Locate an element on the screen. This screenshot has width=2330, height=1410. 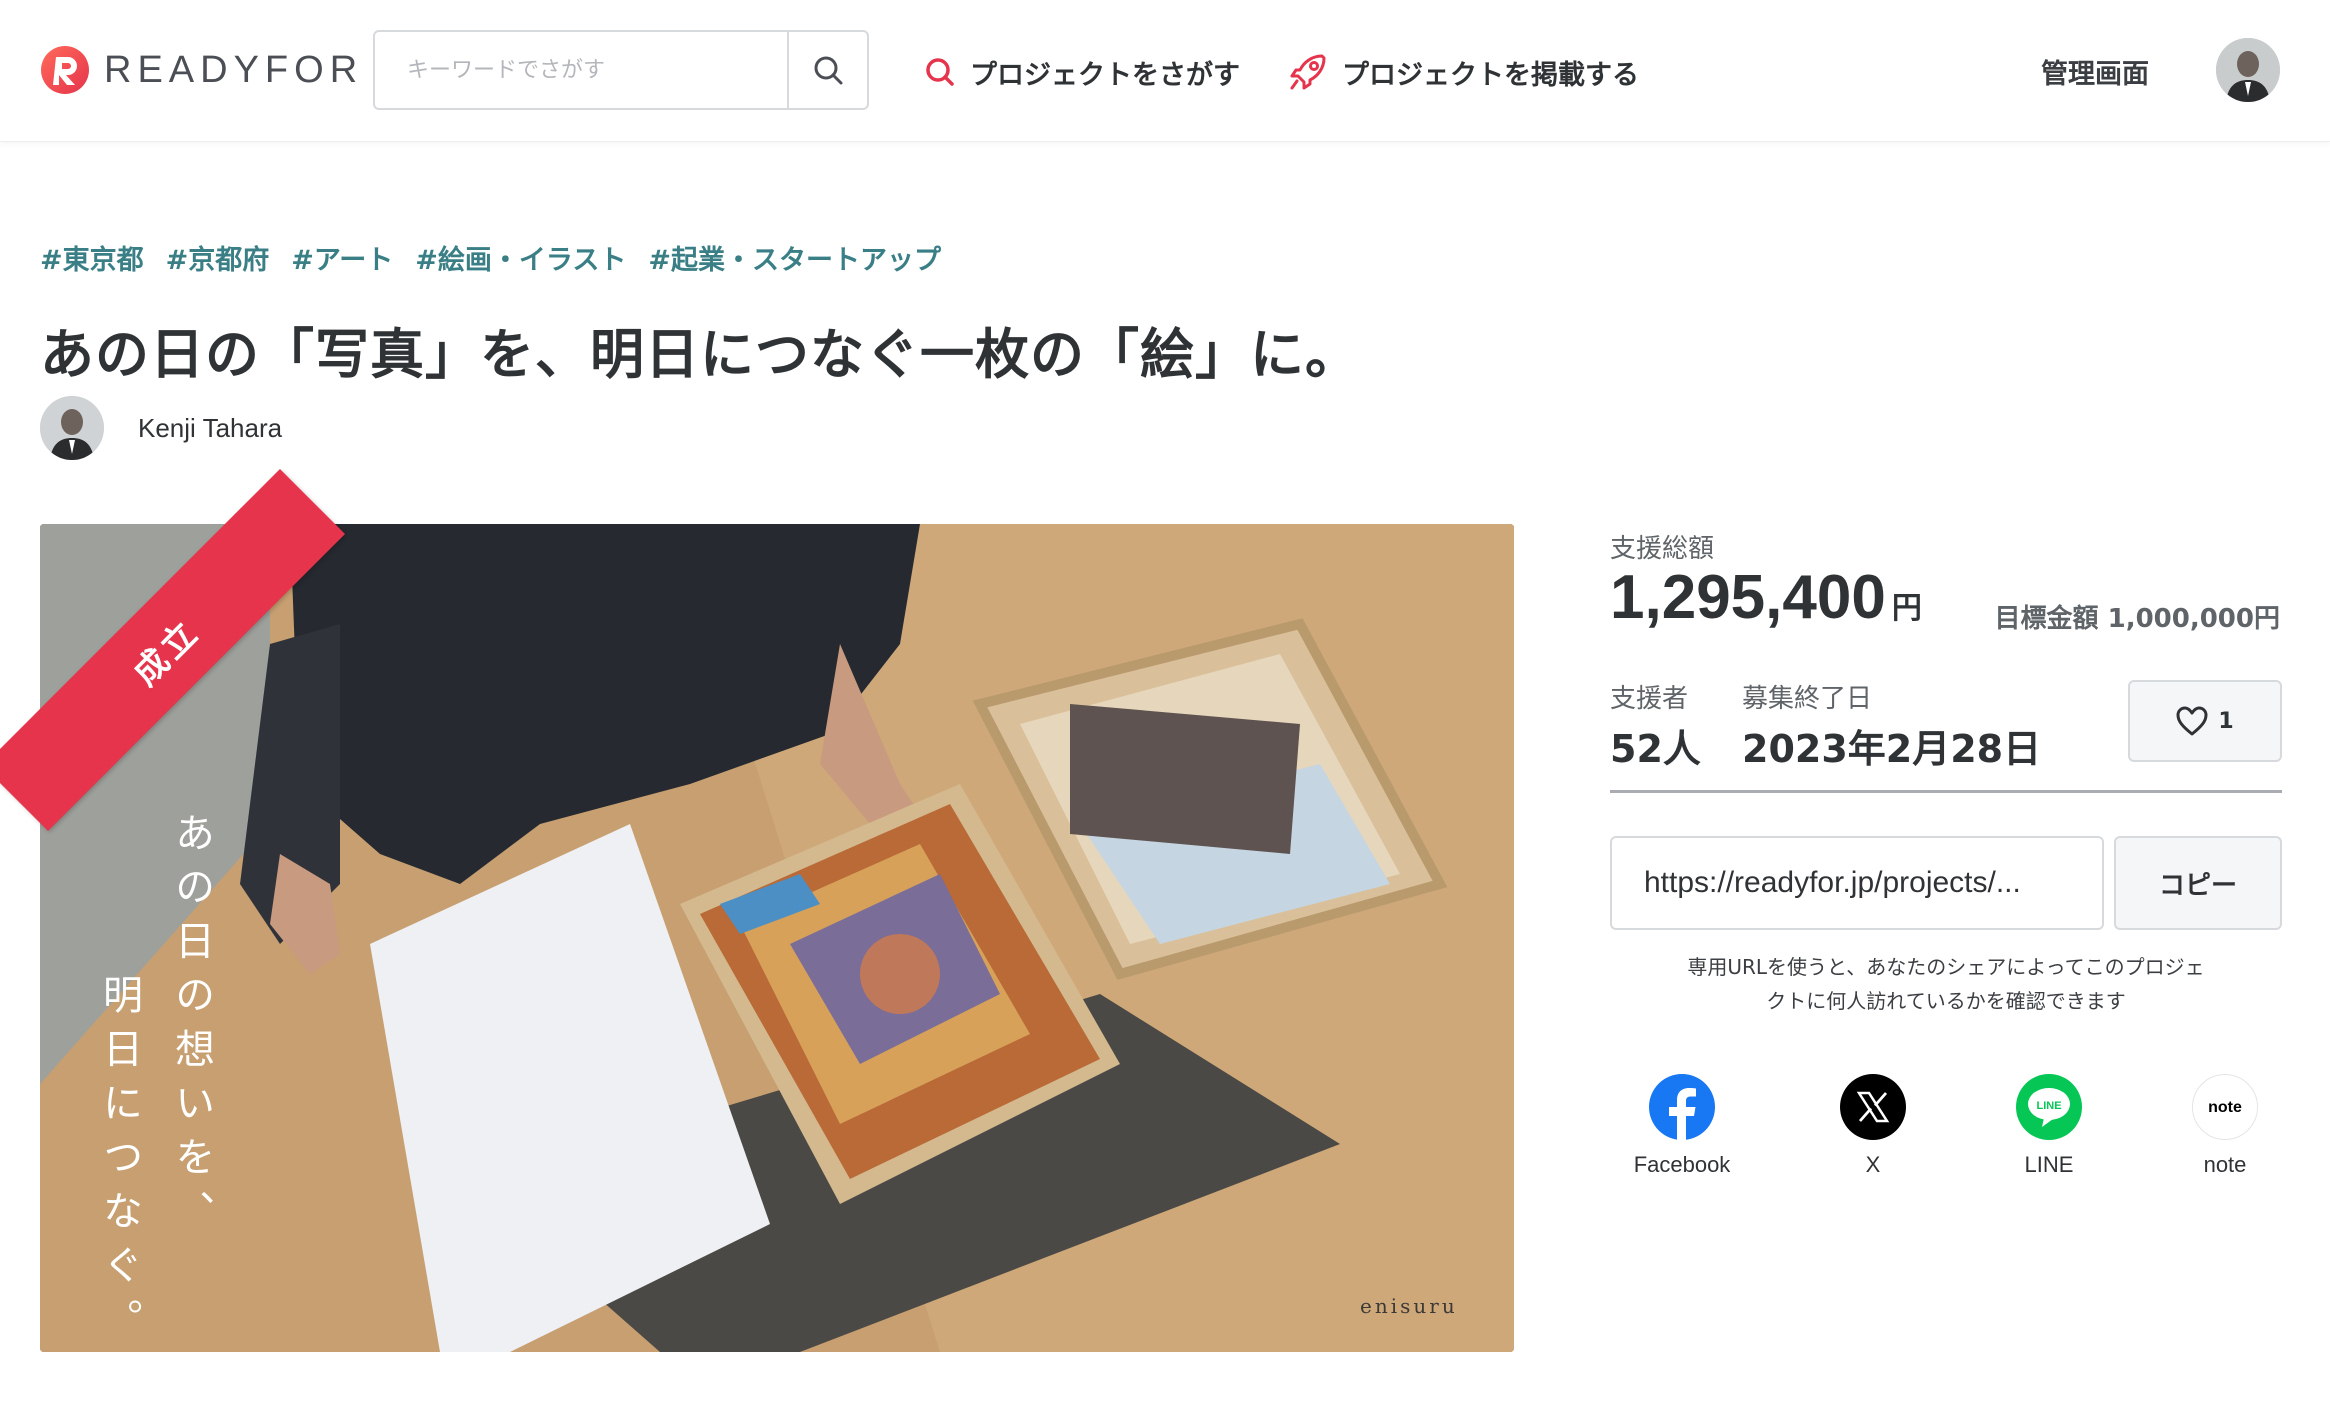
share-facebook-button: Facebook is located at coordinates (1682, 1126).